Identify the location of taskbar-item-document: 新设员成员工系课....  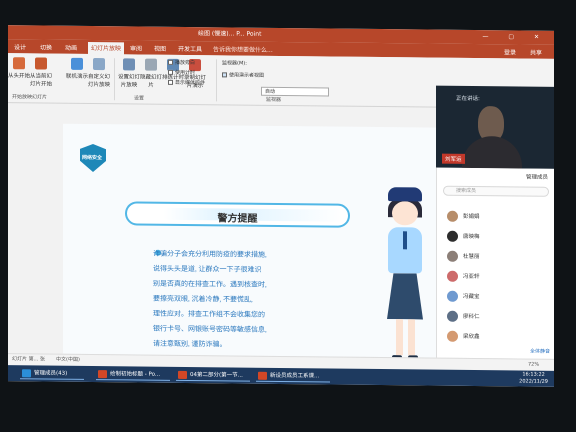
(293, 376).